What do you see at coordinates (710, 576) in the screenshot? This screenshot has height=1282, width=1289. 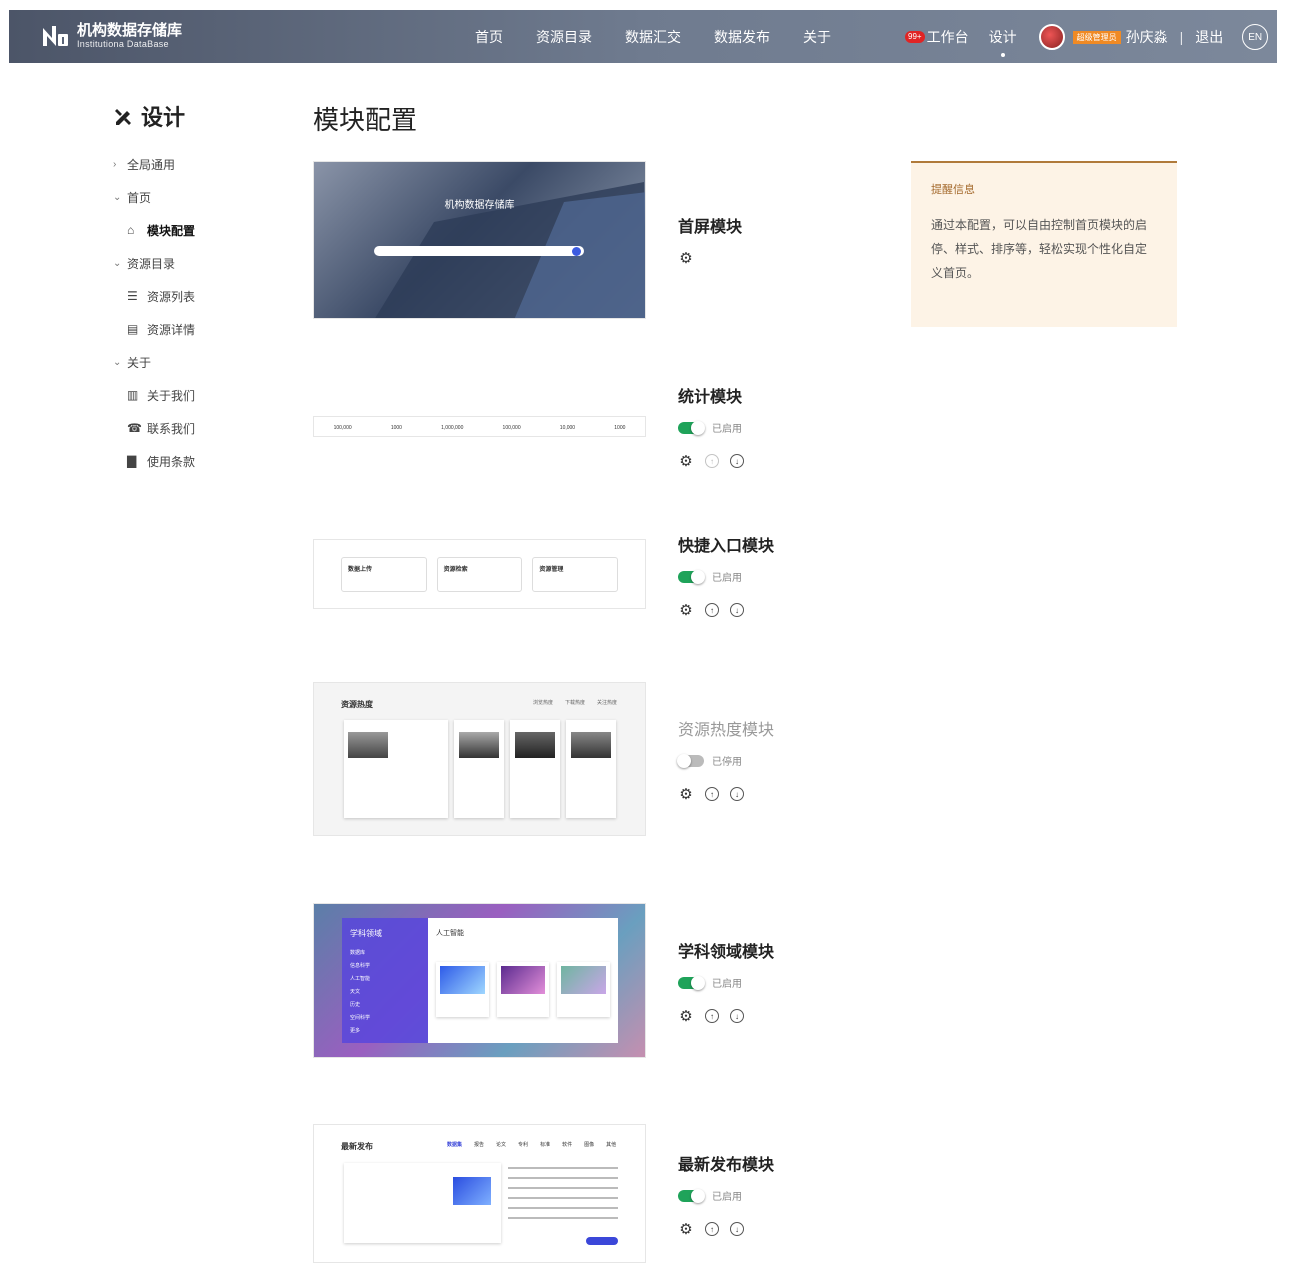 I see `module-toggle-quick: 已启用` at bounding box center [710, 576].